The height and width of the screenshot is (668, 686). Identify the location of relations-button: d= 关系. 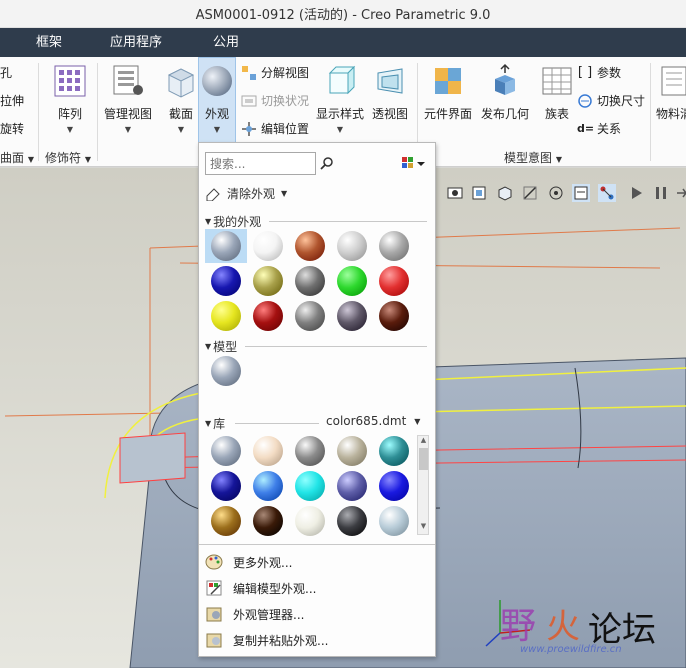
(599, 128).